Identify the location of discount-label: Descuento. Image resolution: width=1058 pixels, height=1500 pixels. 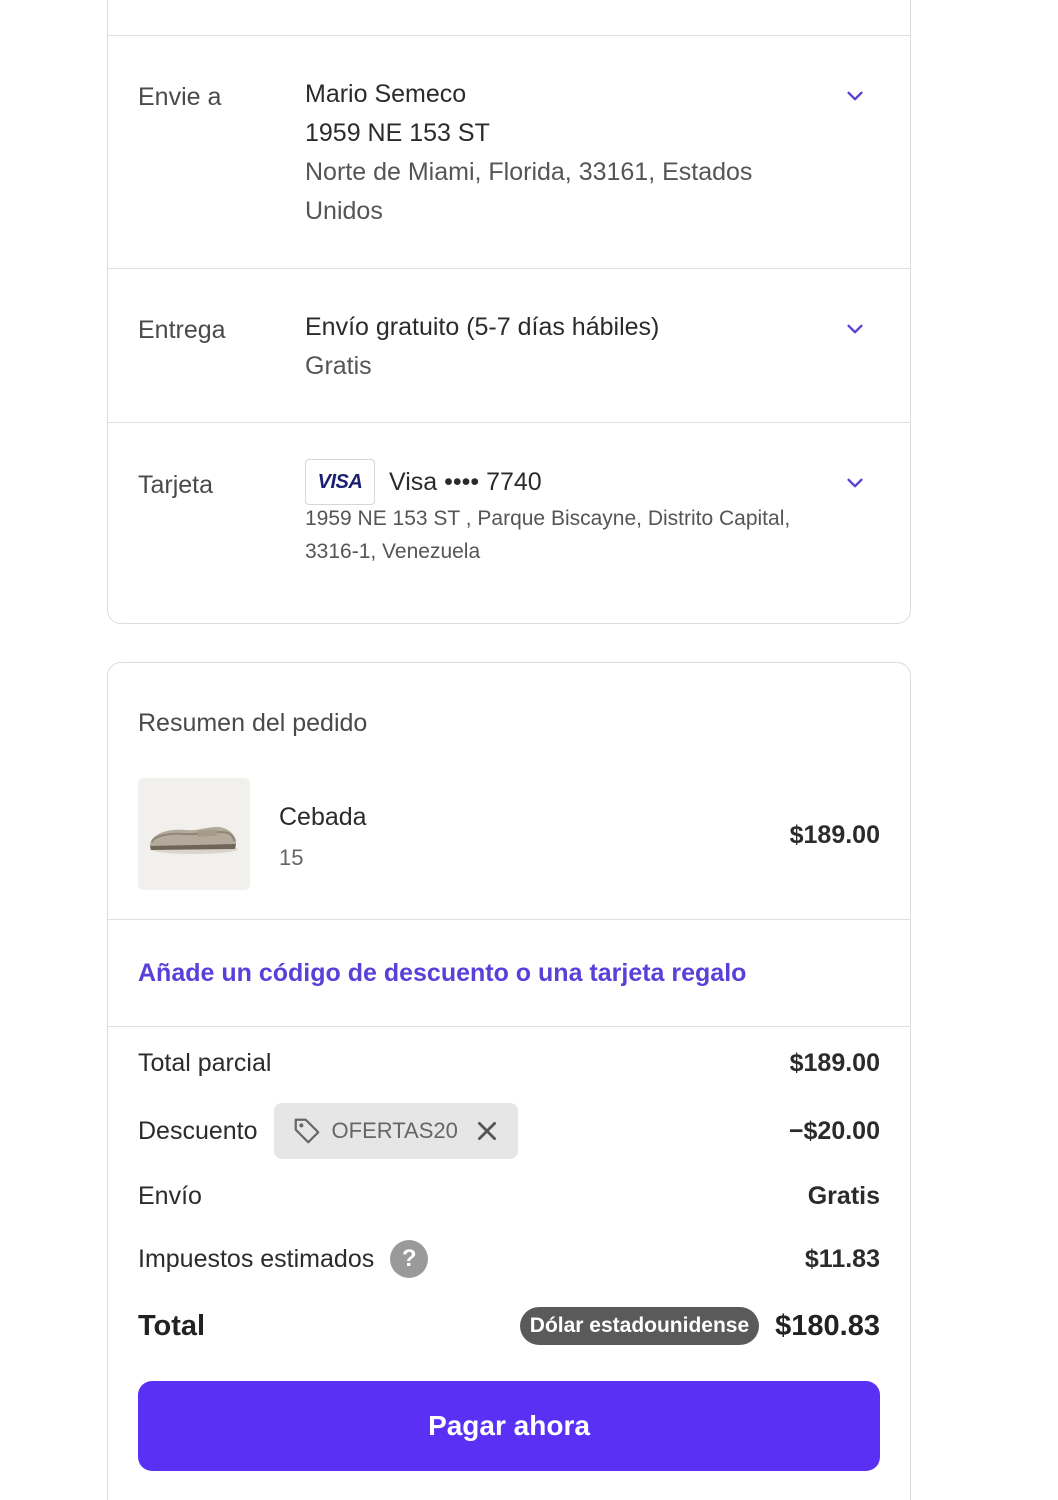
(198, 1130).